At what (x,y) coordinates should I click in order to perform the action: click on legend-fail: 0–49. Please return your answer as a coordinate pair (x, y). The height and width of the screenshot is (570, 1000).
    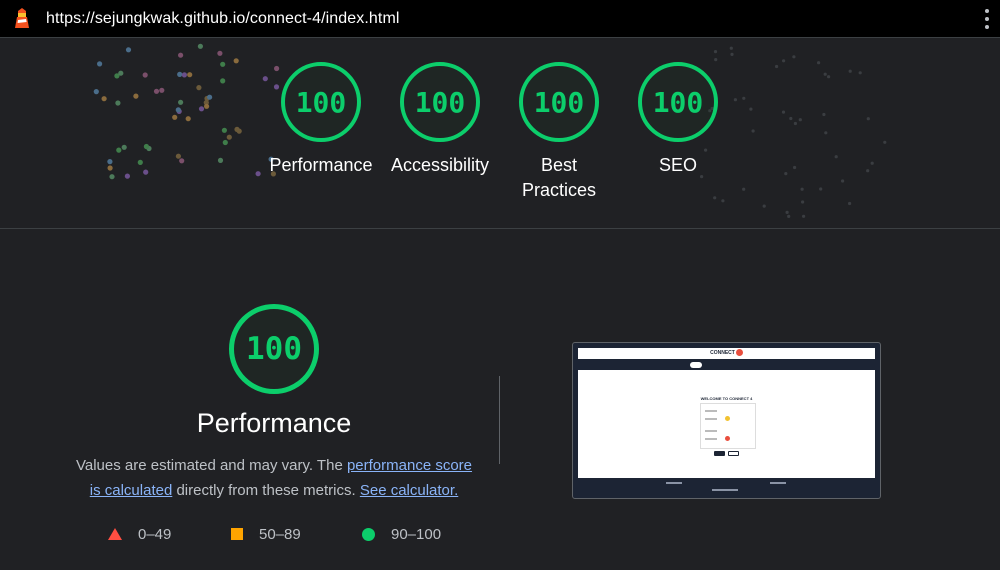
    Looking at the image, I should click on (139, 534).